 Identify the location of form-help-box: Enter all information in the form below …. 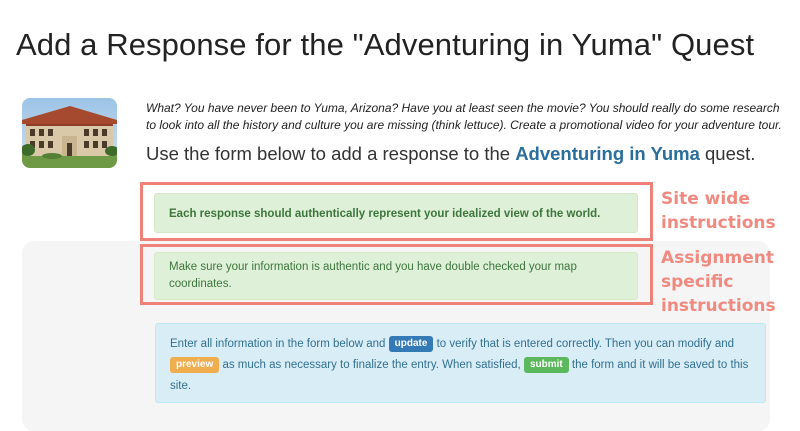
(460, 363).